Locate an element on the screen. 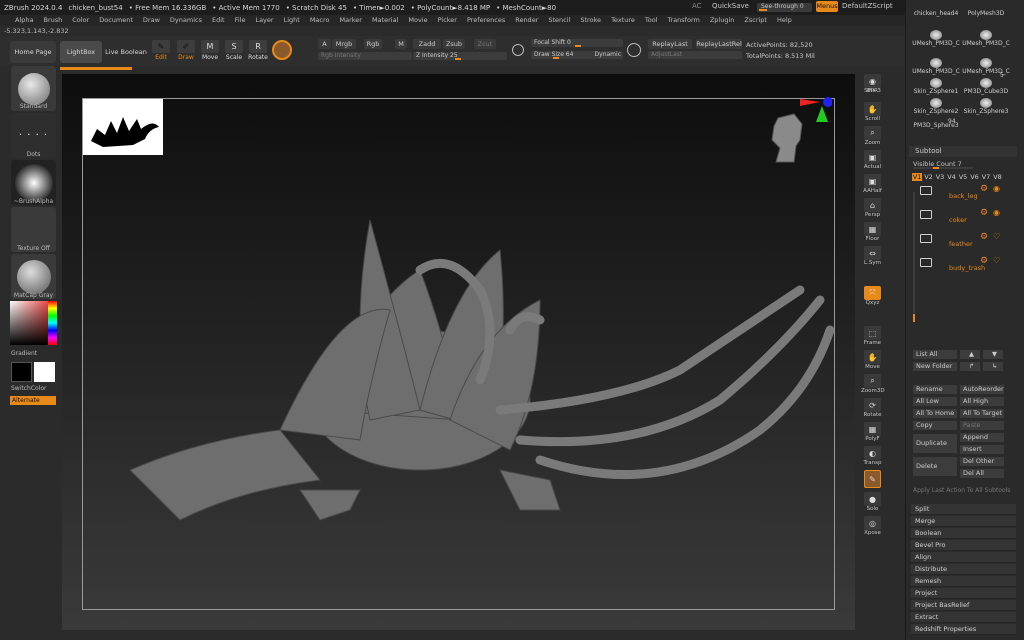 This screenshot has height=640, width=1024. menu-dynamics: Dynamics is located at coordinates (186, 20).